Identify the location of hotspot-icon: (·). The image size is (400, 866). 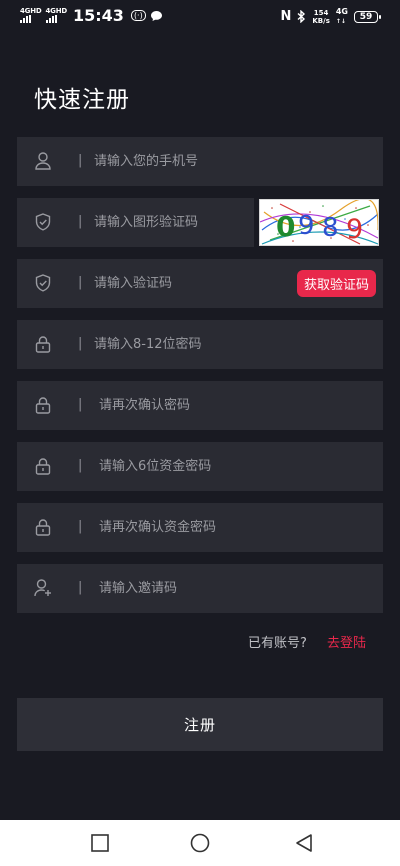
(138, 15).